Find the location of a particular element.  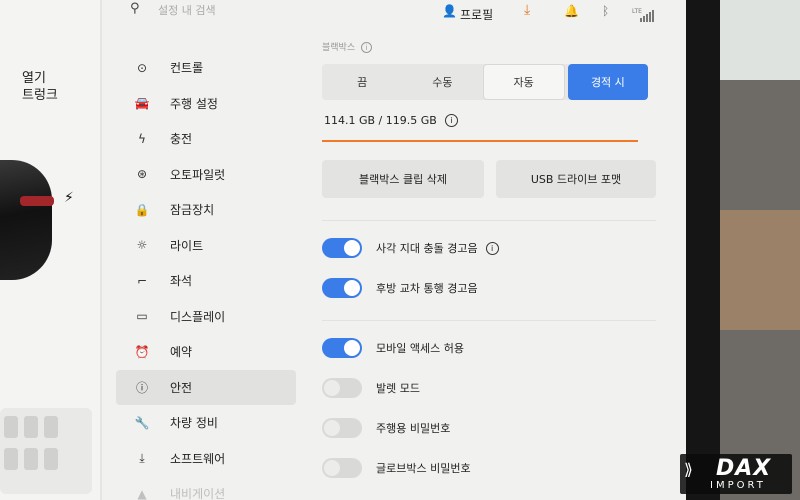

sidebar-item-label: 소프트웨어 is located at coordinates (198, 458).